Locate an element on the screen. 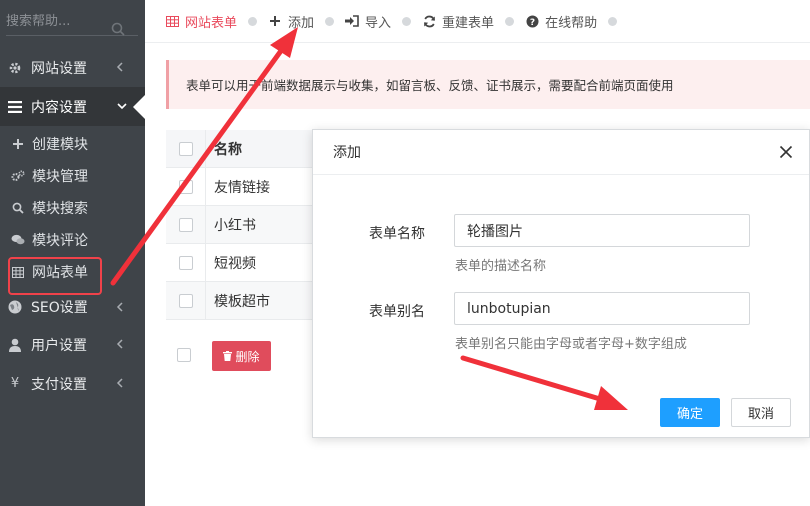  sidebar-subitem-create-module: 创建模块 is located at coordinates (72, 144).